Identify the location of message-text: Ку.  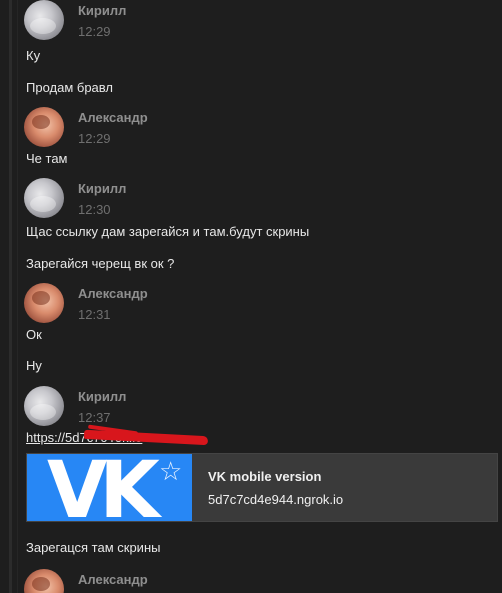
(33, 55).